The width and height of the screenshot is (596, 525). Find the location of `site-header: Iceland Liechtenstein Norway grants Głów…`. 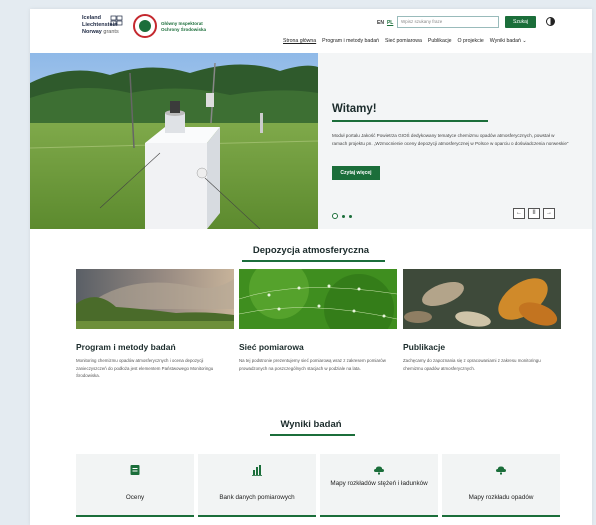

site-header: Iceland Liechtenstein Norway grants Głów… is located at coordinates (311, 31).